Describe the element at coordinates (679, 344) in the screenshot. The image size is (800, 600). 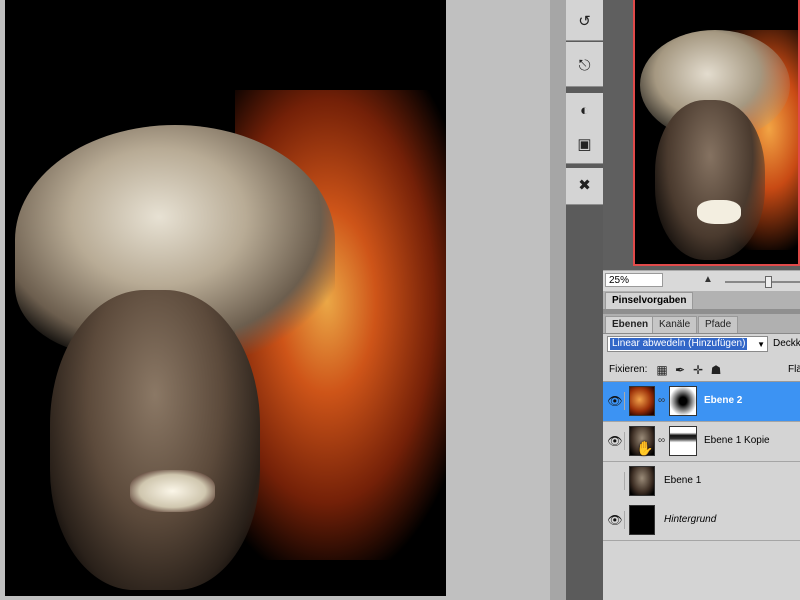
I see `blend-mode-value: Linear abwedeln (Hinzufügen)` at that location.